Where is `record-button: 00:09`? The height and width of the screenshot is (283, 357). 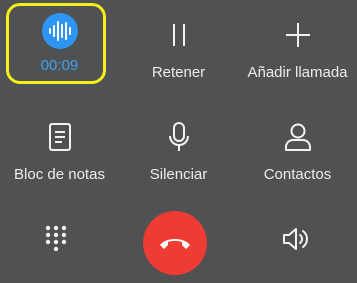 record-button: 00:09 is located at coordinates (59, 44).